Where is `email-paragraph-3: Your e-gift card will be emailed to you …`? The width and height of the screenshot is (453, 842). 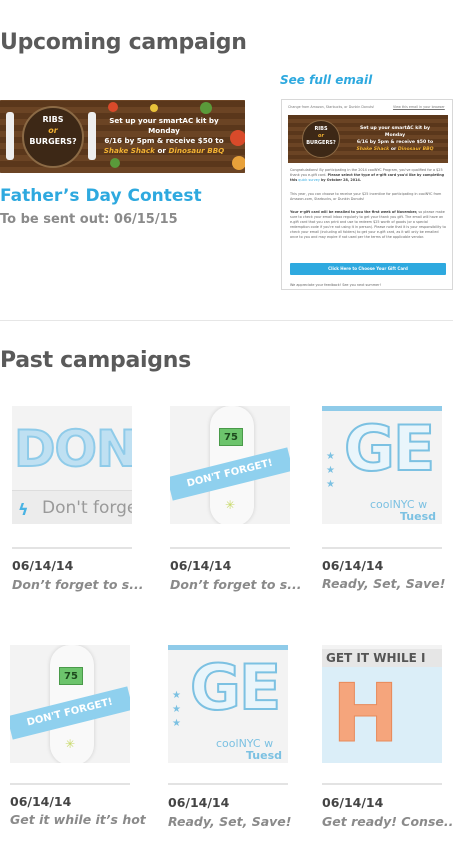
email-paragraph-3: Your e-gift card will be emailed to you … is located at coordinates (368, 224).